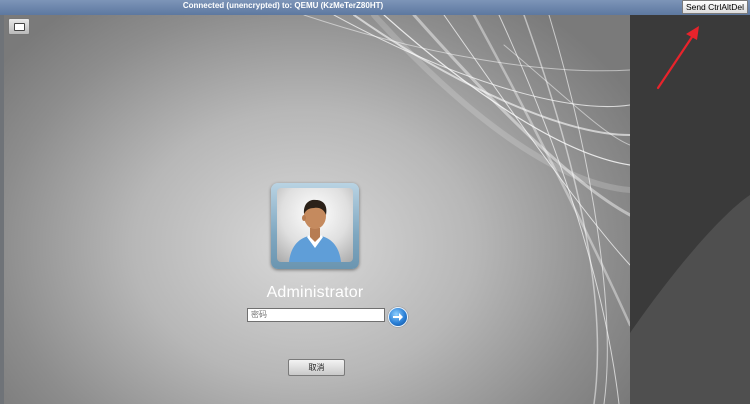 The image size is (750, 404). Describe the element at coordinates (19, 26) in the screenshot. I see `keyboard-icon` at that location.